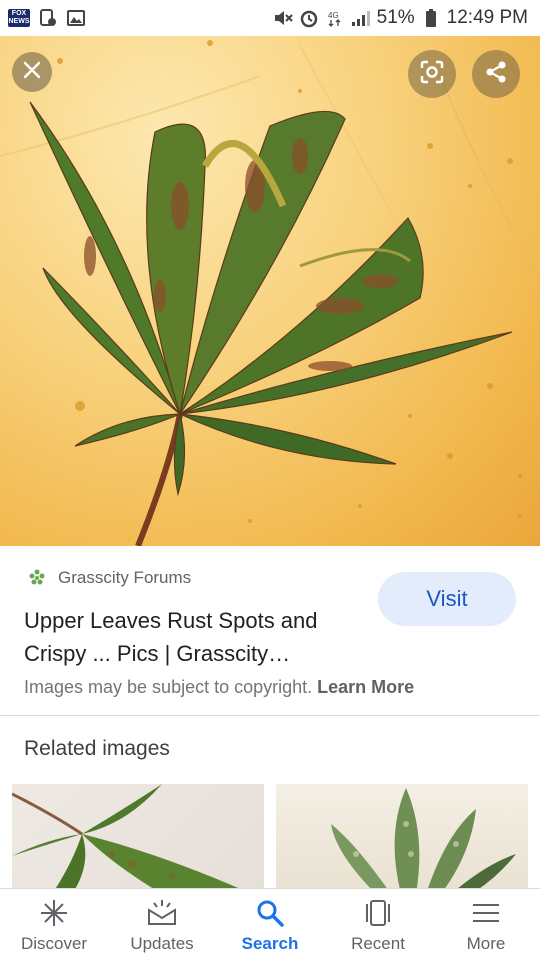 The width and height of the screenshot is (540, 960). Describe the element at coordinates (365, 687) in the screenshot. I see `learn-more-link: Learn More` at that location.